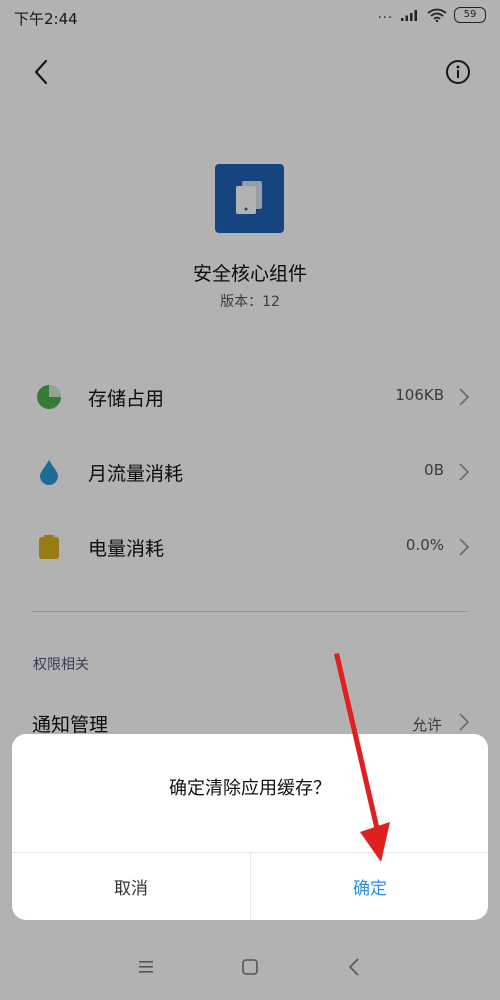  I want to click on home-square-icon, so click(250, 967).